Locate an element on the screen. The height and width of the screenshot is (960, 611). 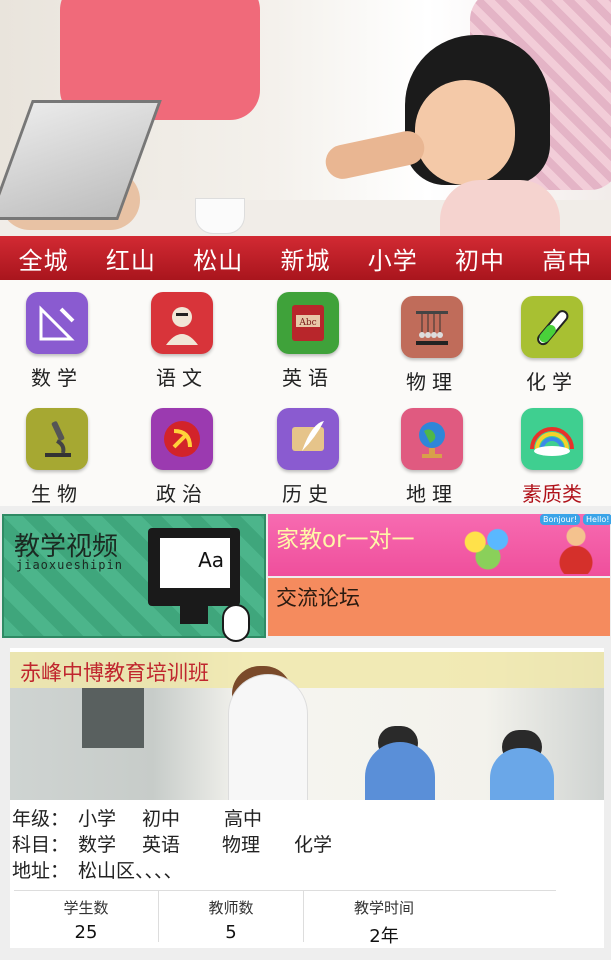
grade-value: 小学 is located at coordinates (97, 819).